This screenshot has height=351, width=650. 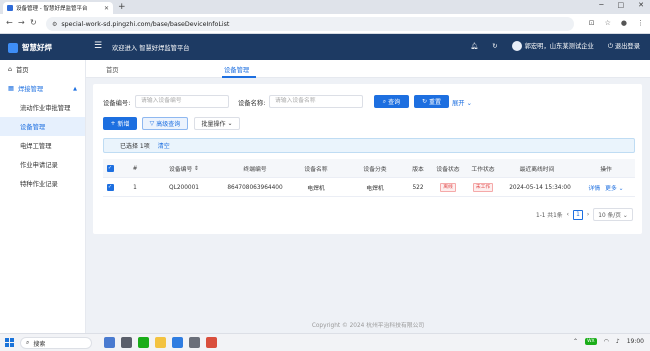 I want to click on batch-operation-dropdown: 批量操作 ⌄, so click(x=217, y=123).